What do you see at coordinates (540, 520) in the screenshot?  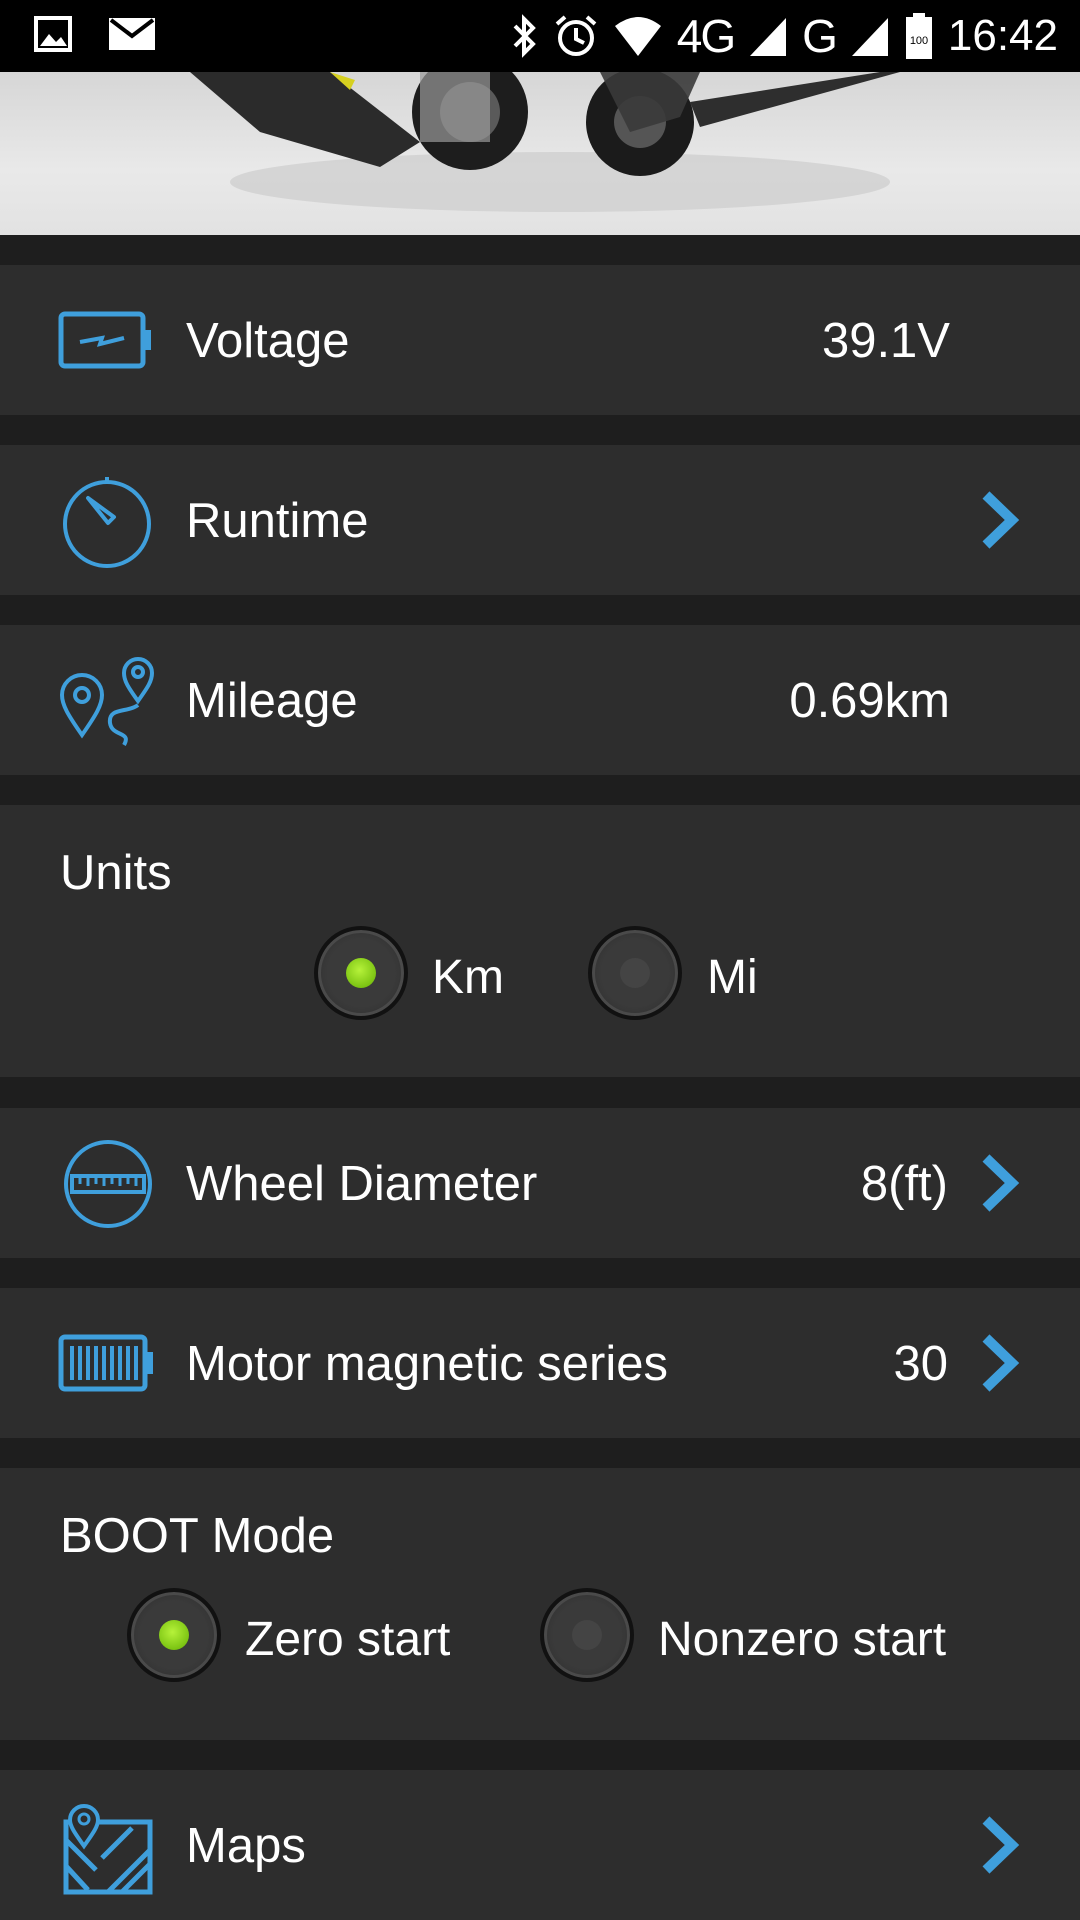 I see `runtime-row: Runtime` at bounding box center [540, 520].